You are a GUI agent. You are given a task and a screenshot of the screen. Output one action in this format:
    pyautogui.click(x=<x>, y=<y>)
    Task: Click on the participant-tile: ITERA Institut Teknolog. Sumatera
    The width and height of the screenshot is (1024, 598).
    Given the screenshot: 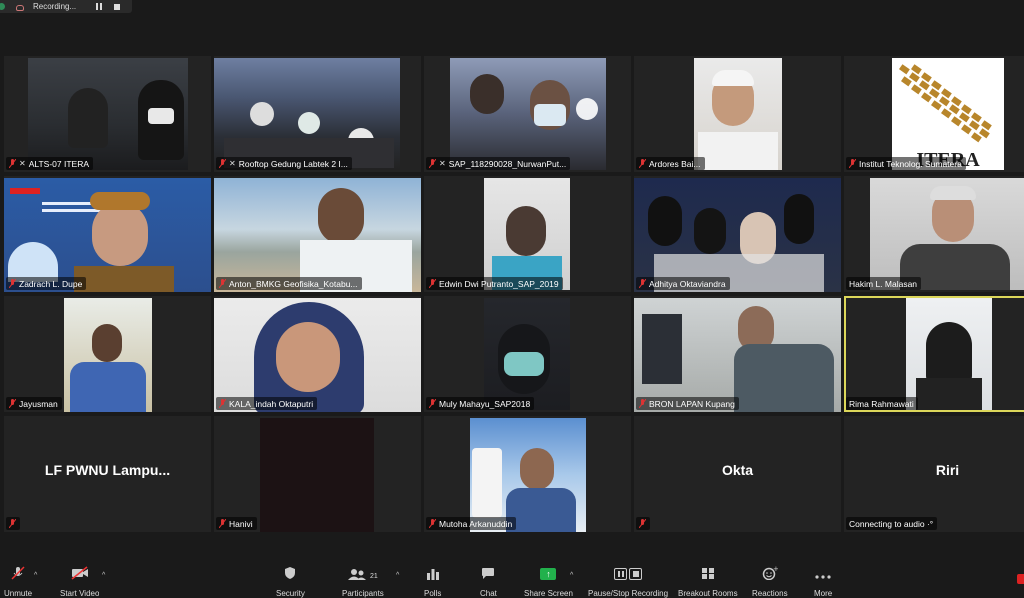 What is the action you would take?
    pyautogui.click(x=934, y=114)
    